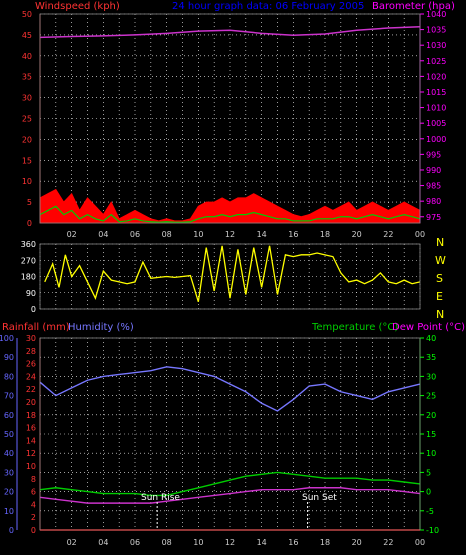 The image size is (466, 555). What do you see at coordinates (33, 479) in the screenshot?
I see `rain-tick: 8` at bounding box center [33, 479].